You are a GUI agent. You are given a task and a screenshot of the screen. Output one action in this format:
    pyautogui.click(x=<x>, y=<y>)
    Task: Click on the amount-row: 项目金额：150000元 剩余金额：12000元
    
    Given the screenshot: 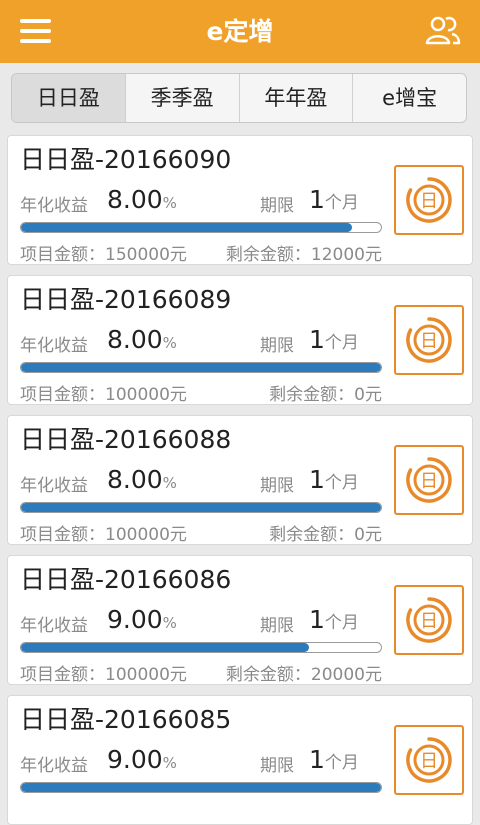 What is the action you would take?
    pyautogui.click(x=201, y=252)
    